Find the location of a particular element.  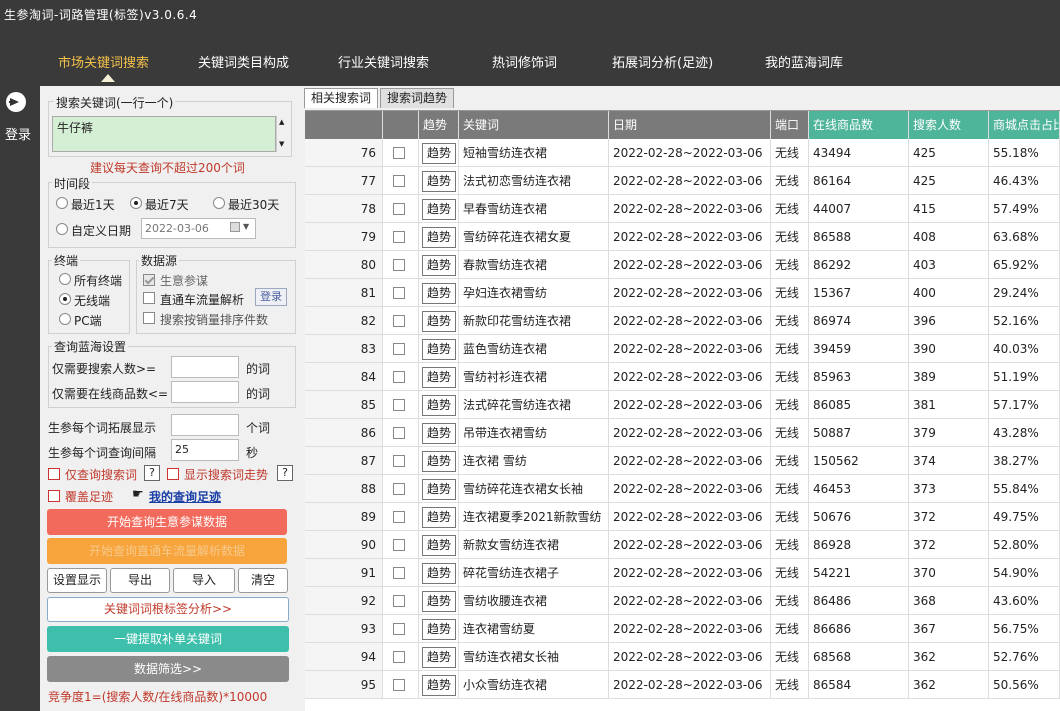

my-footprint-link: 我的查询足迹 is located at coordinates (185, 496).